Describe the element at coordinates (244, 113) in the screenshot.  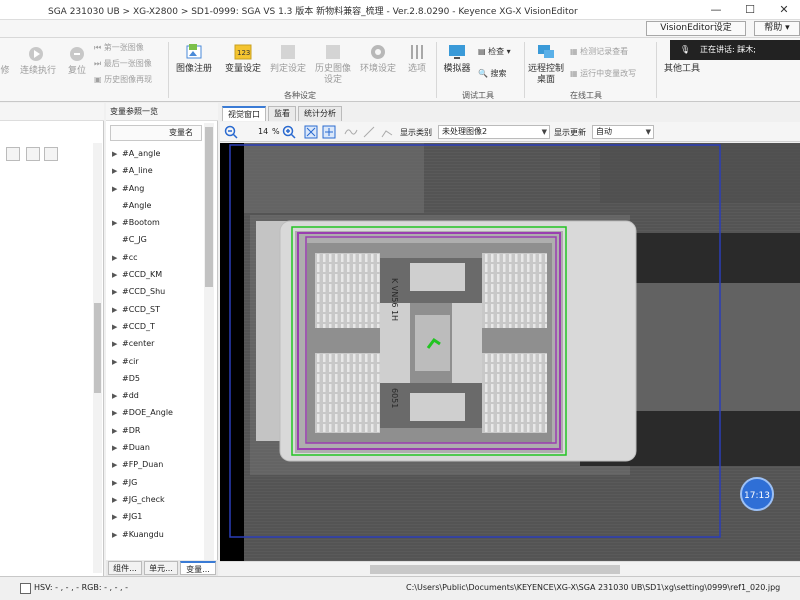
I see `tab-vision-window: 视觉窗口` at that location.